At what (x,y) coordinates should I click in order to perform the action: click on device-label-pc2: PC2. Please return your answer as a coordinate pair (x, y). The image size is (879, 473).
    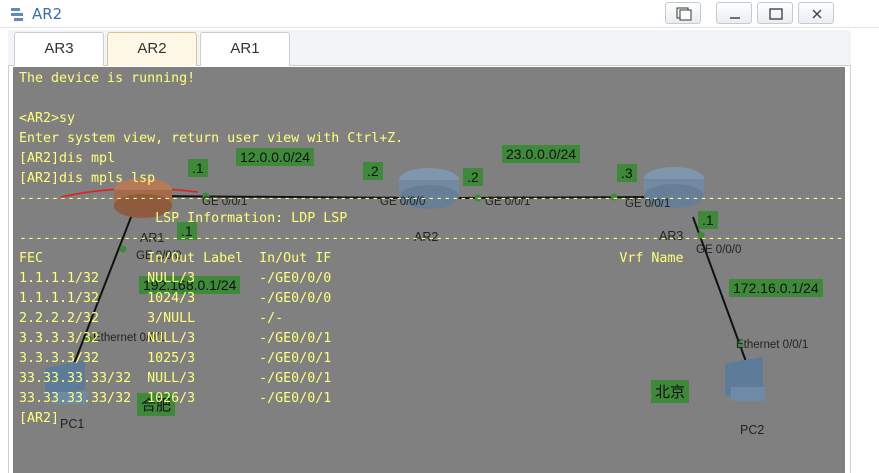
    Looking at the image, I should click on (752, 430).